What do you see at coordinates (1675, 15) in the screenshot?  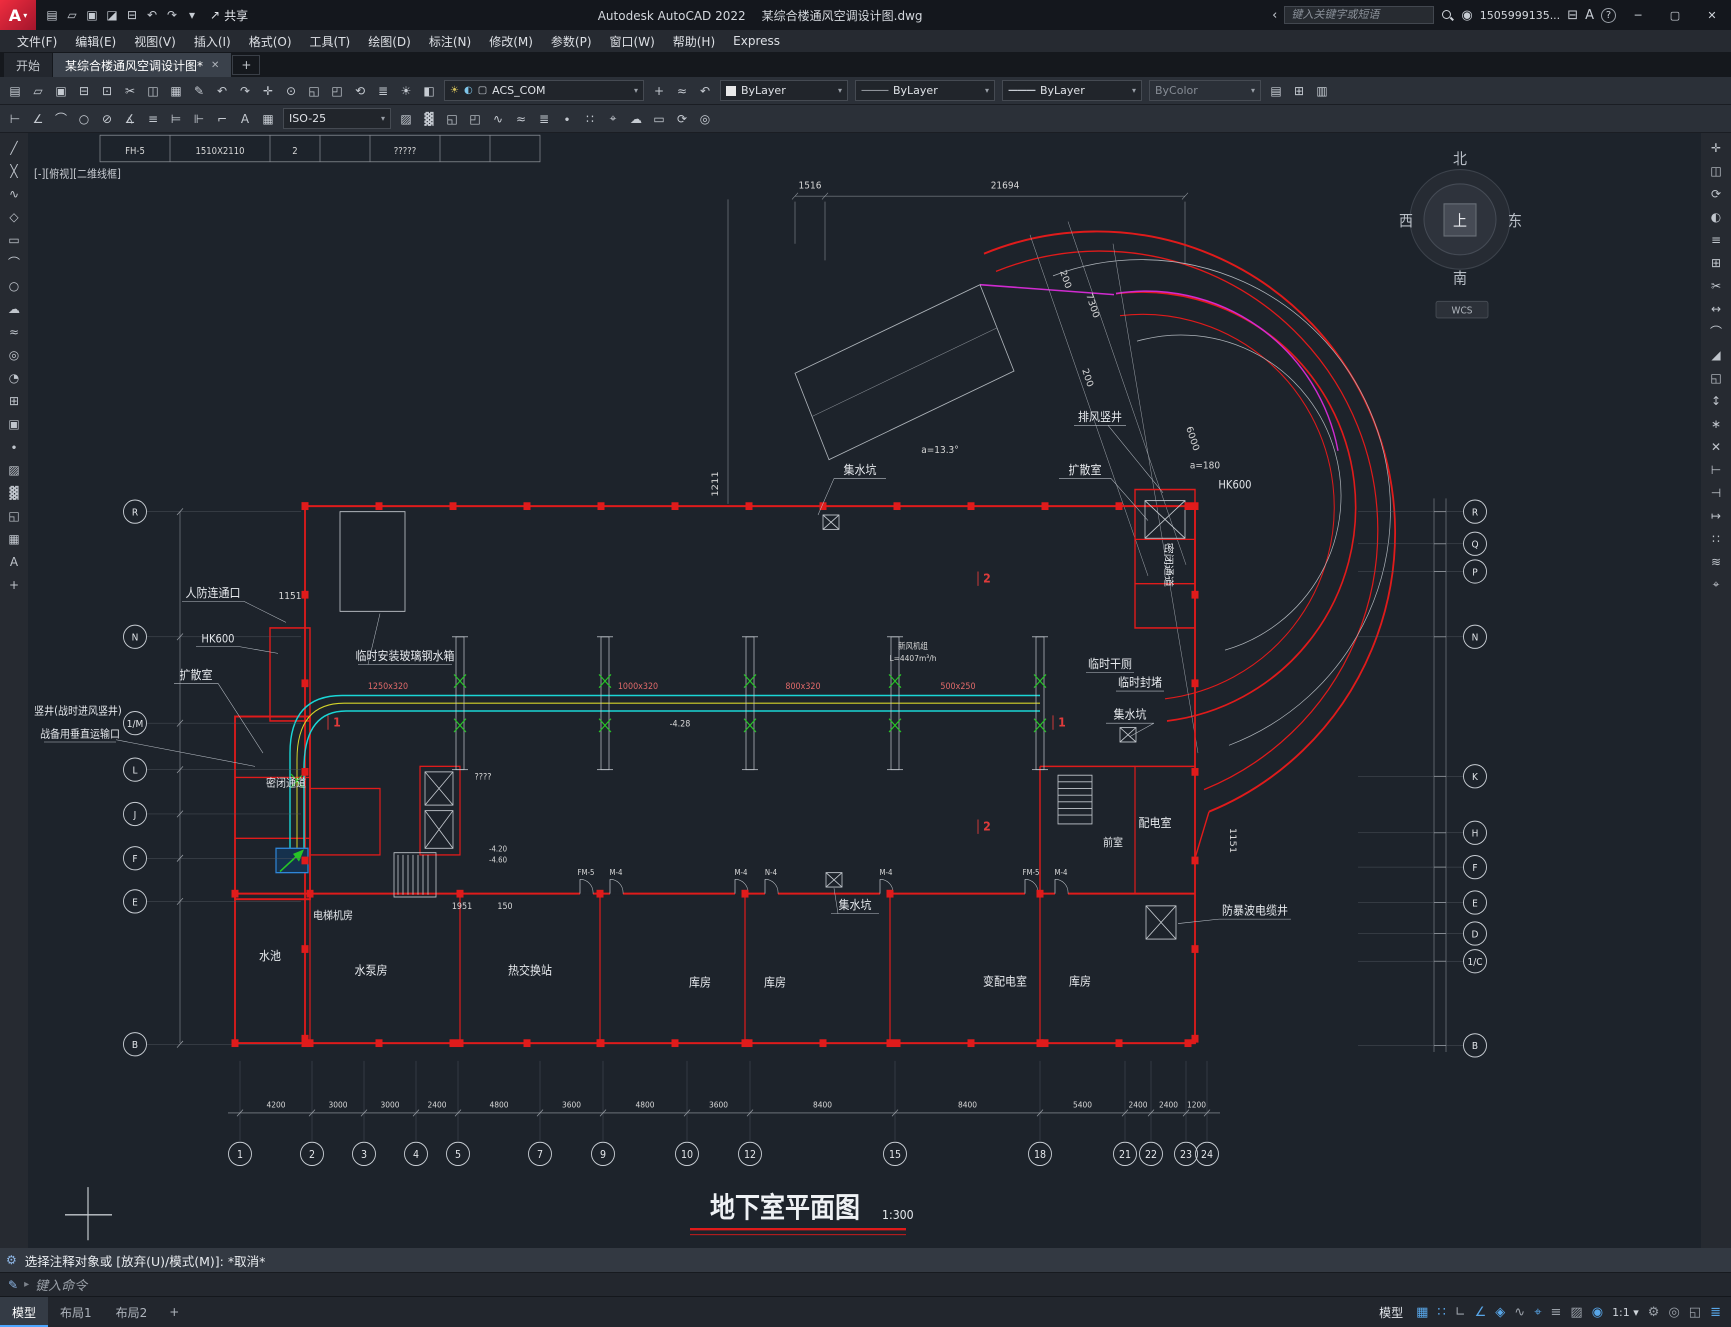 I see `restore-button: ▢` at bounding box center [1675, 15].